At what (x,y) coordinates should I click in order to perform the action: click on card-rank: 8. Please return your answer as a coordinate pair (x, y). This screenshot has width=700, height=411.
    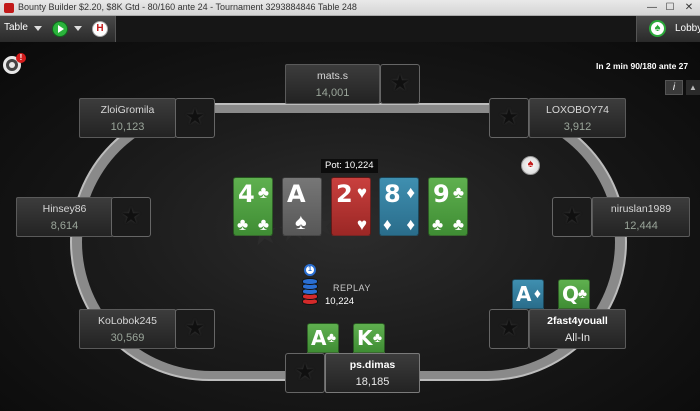
    Looking at the image, I should click on (392, 194).